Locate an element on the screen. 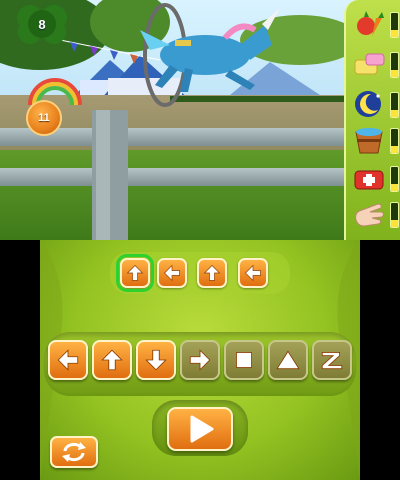 The height and width of the screenshot is (480, 400). play-button is located at coordinates (200, 429).